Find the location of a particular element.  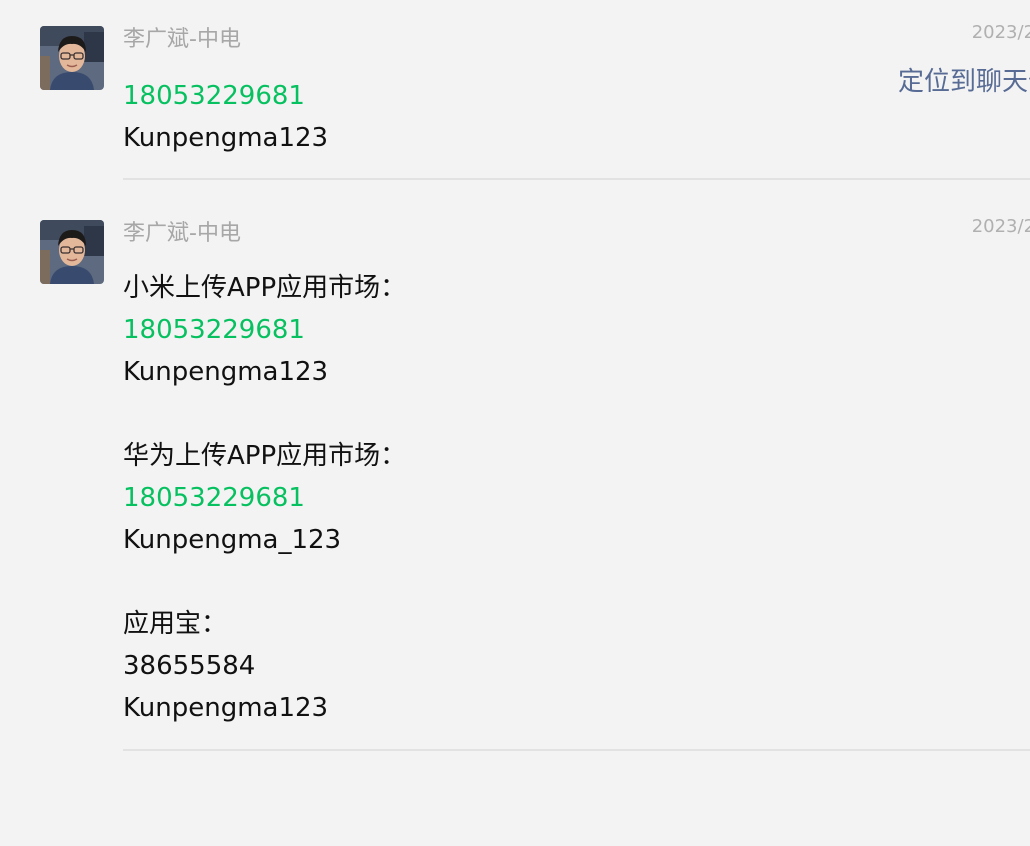

message-line: 小米上传APP应用市场： is located at coordinates (265, 288).